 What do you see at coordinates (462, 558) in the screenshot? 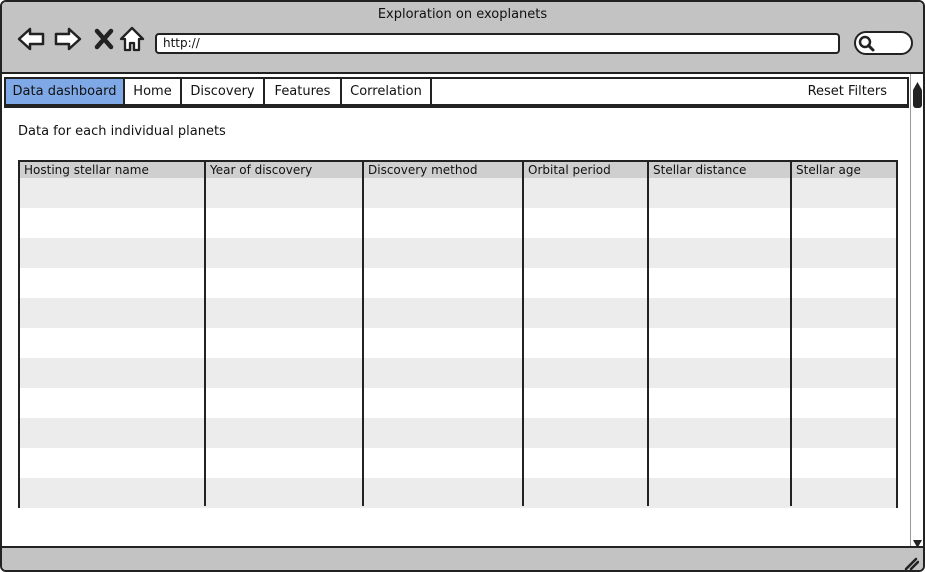
I see `status-bar` at bounding box center [462, 558].